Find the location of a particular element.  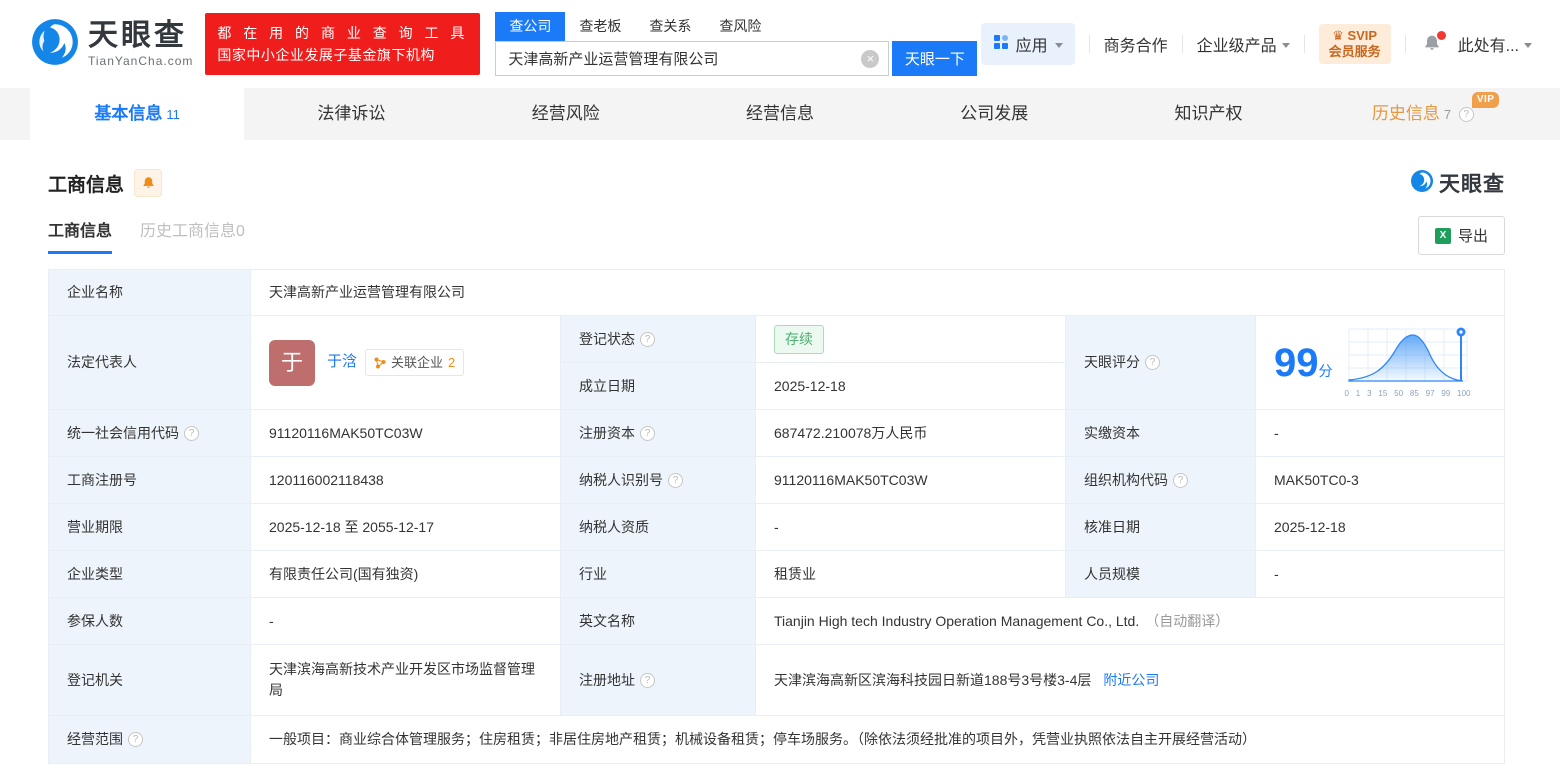

apps-label: 应用 is located at coordinates (1031, 46).